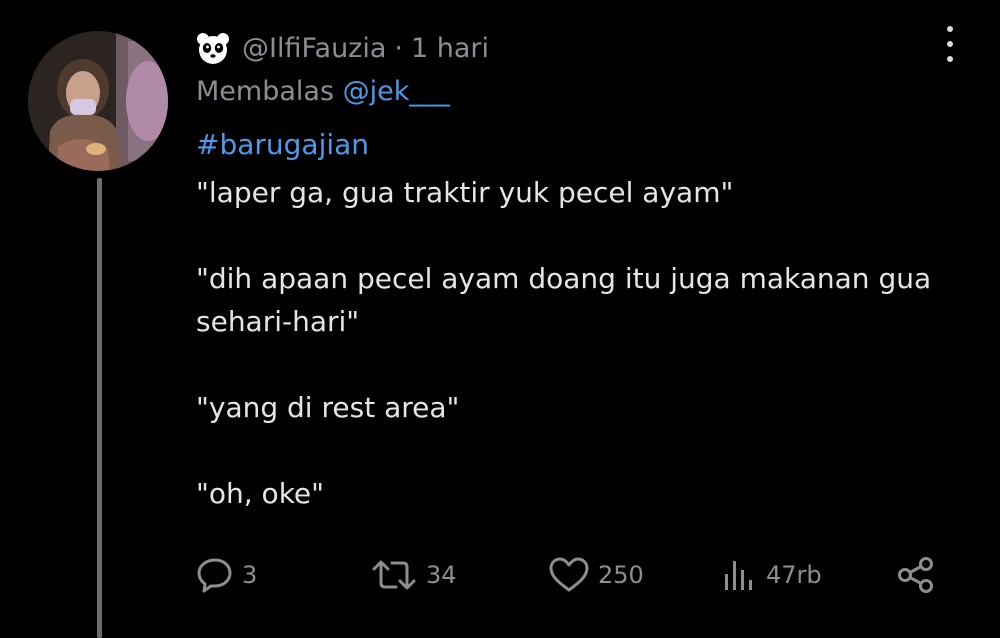  I want to click on tweet-header: @IlfiFauzia · 1 hari, so click(342, 48).